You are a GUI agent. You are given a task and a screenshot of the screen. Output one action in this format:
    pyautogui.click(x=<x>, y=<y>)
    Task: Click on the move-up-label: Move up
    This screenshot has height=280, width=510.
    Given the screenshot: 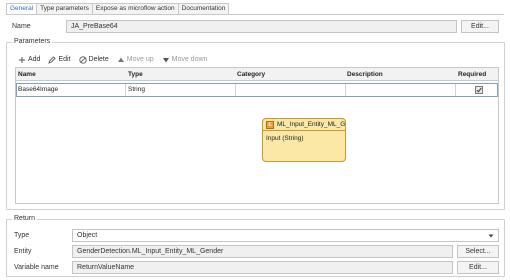 What is the action you would take?
    pyautogui.click(x=140, y=59)
    